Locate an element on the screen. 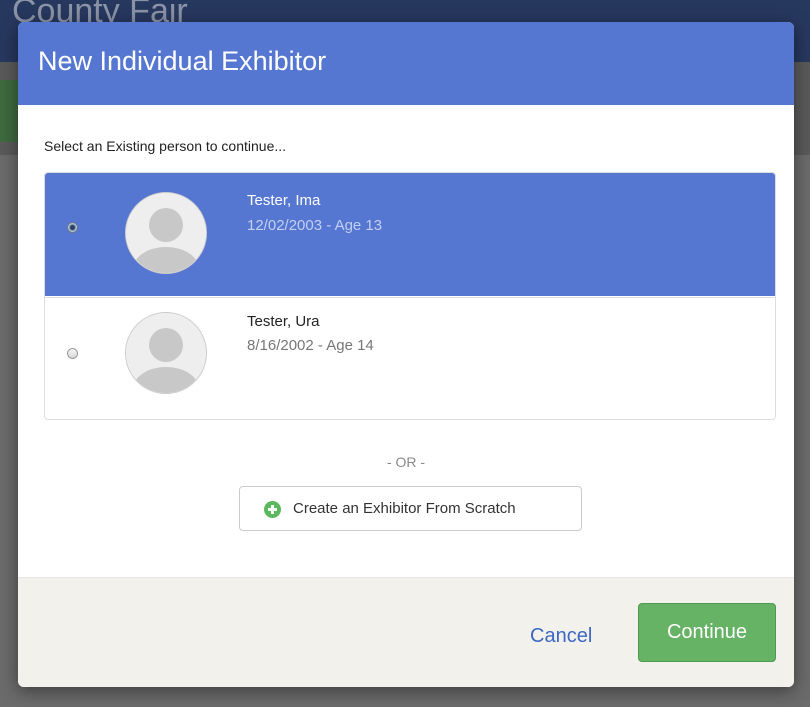  modal-header: New Individual Exhibitor is located at coordinates (406, 63).